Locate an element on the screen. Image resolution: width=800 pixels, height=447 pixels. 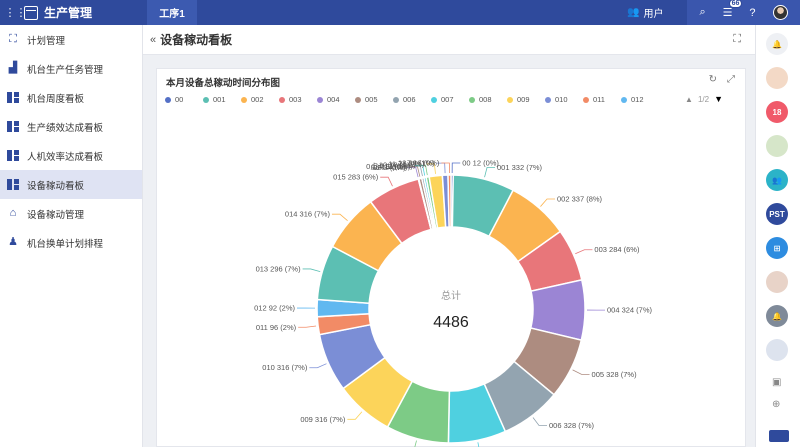
slice-label-014: 014 316 (7%) is located at coordinates (308, 214).